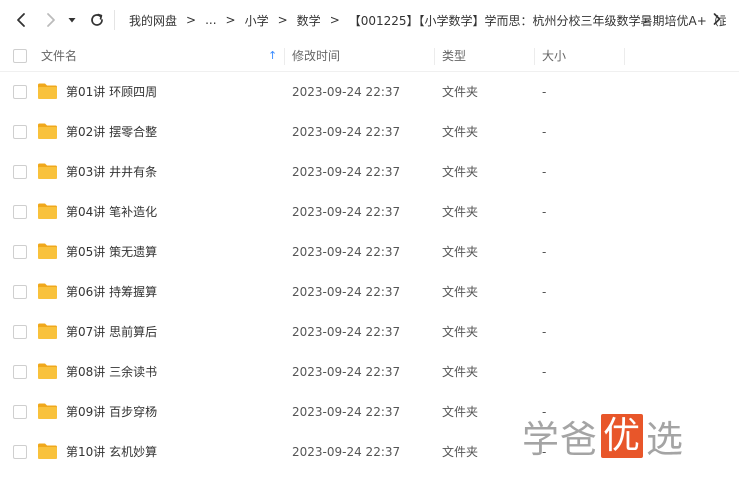 The width and height of the screenshot is (739, 498). Describe the element at coordinates (111, 132) in the screenshot. I see `file-name: 第02讲 摆零合整` at that location.